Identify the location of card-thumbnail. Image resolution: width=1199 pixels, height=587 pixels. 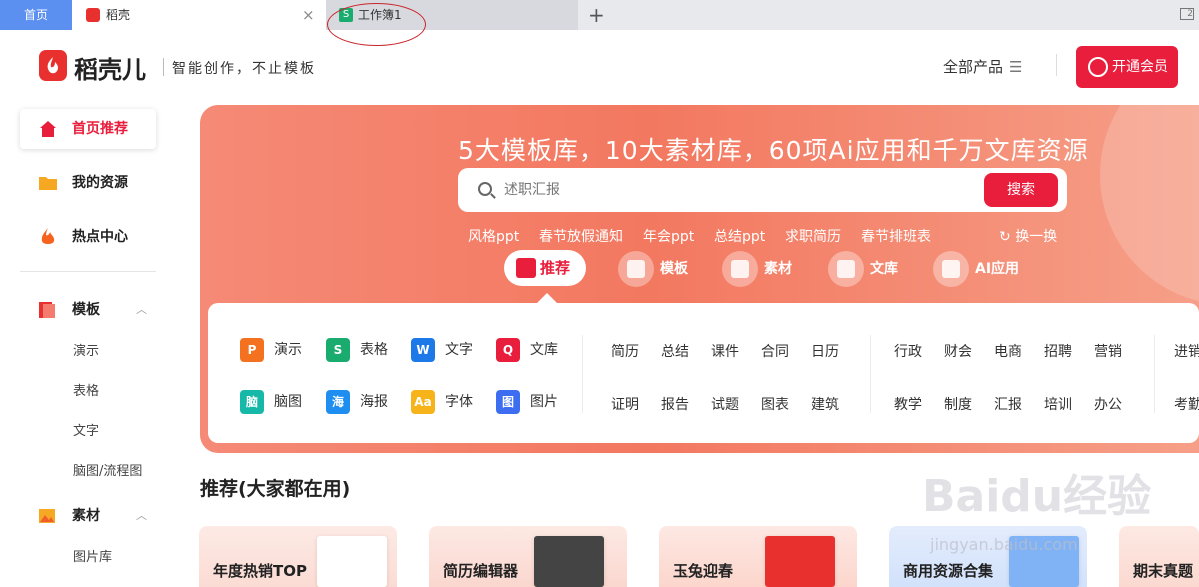
(569, 561).